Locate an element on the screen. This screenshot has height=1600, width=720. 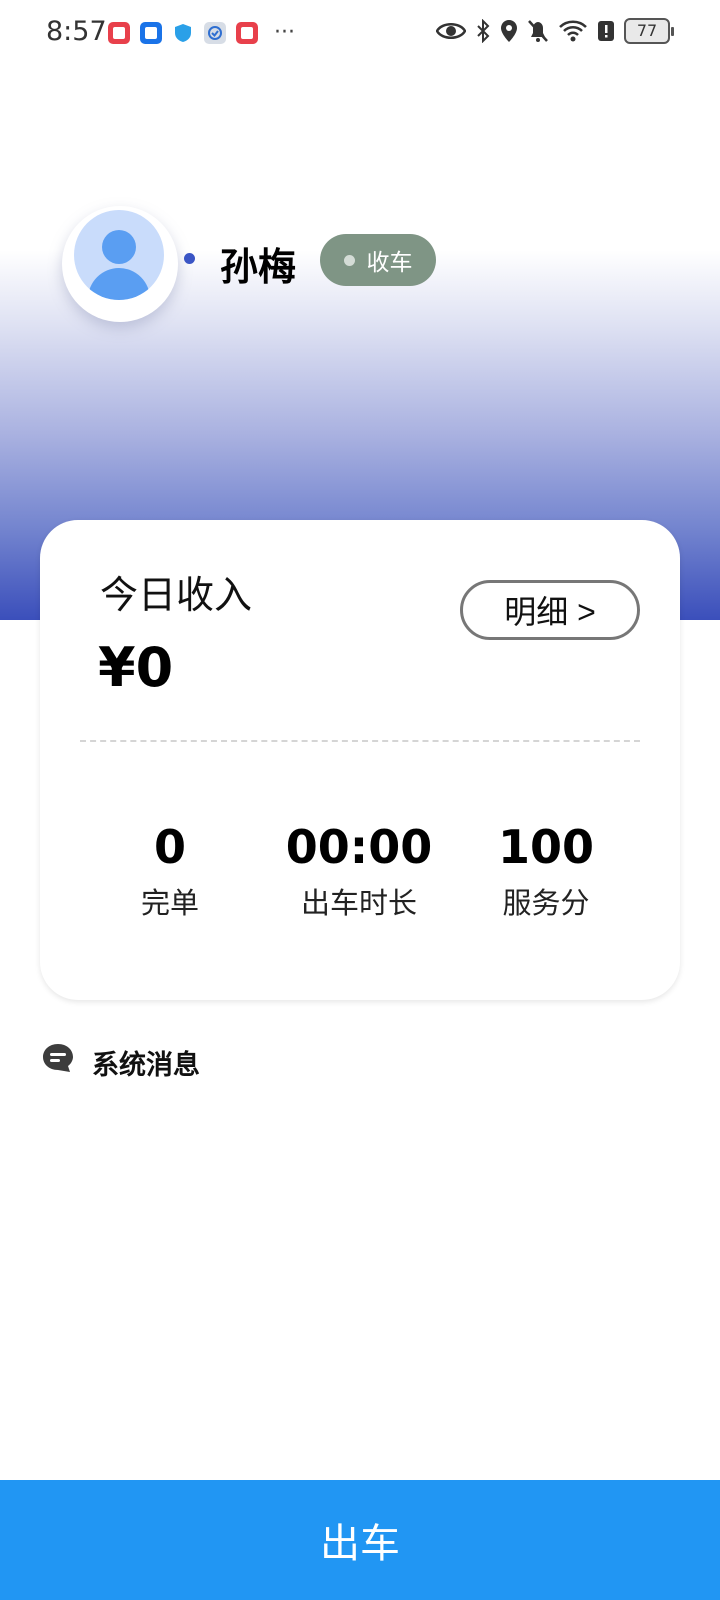
stat-service-score: 100 服务分 is located at coordinates (546, 871).